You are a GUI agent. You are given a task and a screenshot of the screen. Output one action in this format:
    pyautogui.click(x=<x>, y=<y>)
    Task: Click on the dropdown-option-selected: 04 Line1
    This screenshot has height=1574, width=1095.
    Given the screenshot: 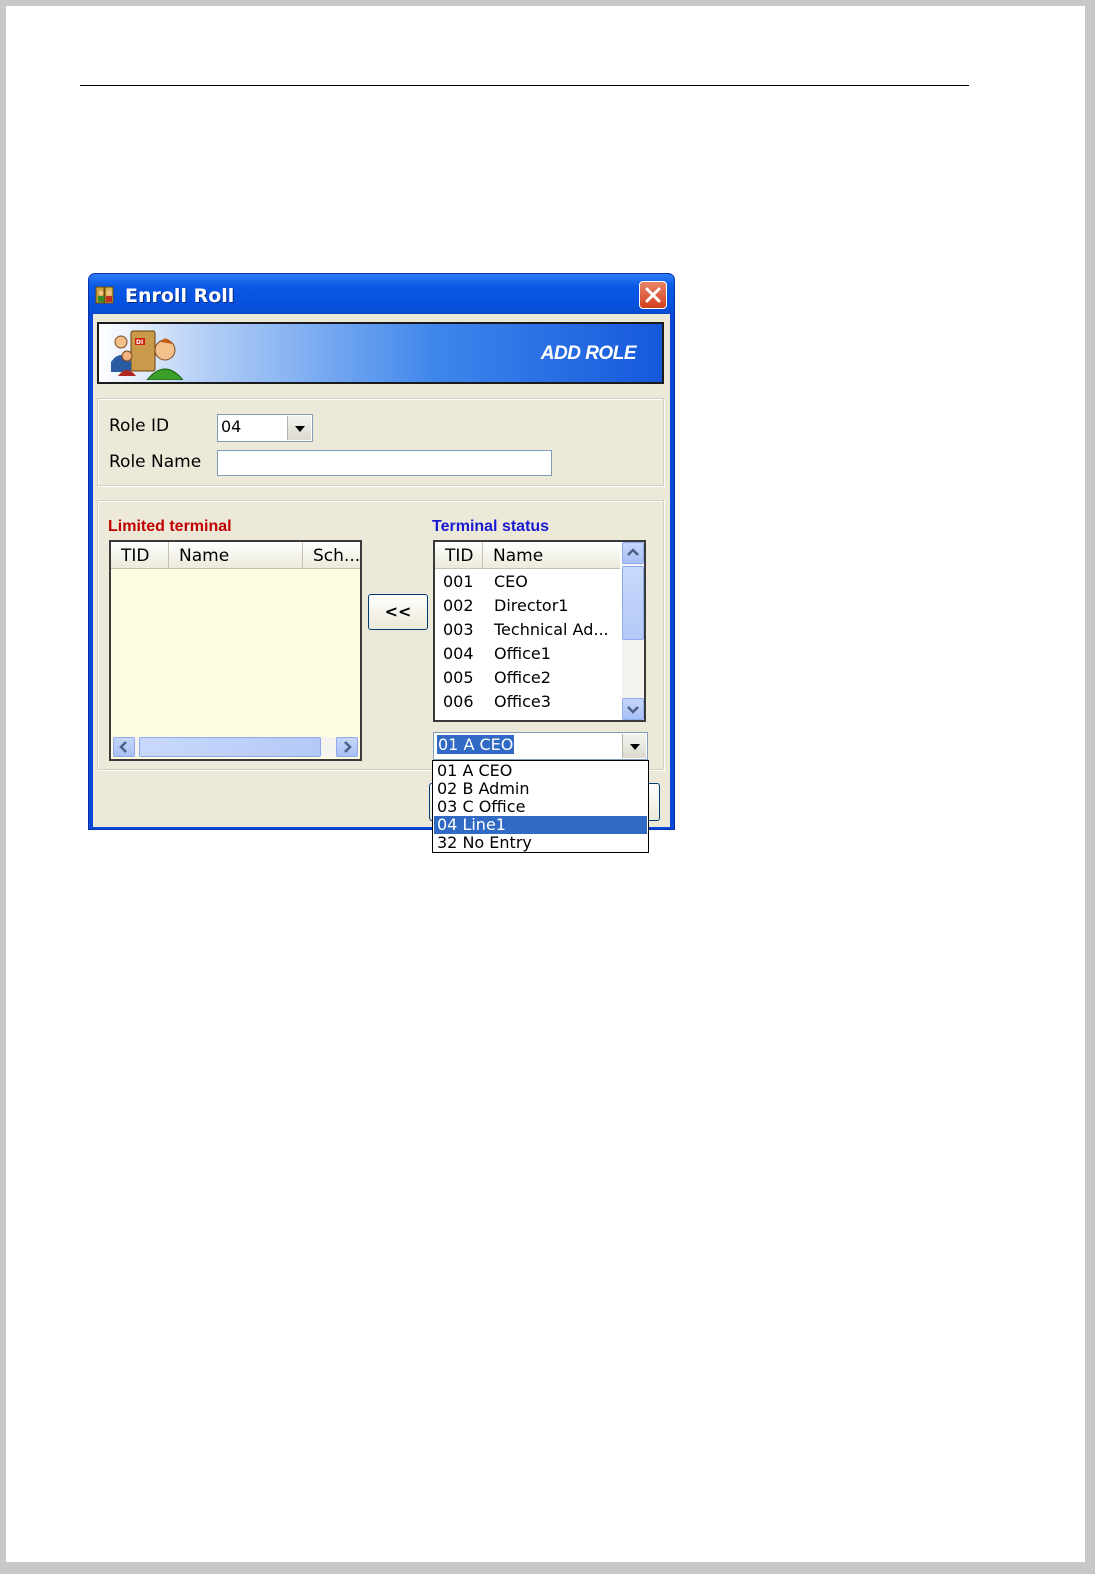 What is the action you would take?
    pyautogui.click(x=540, y=825)
    